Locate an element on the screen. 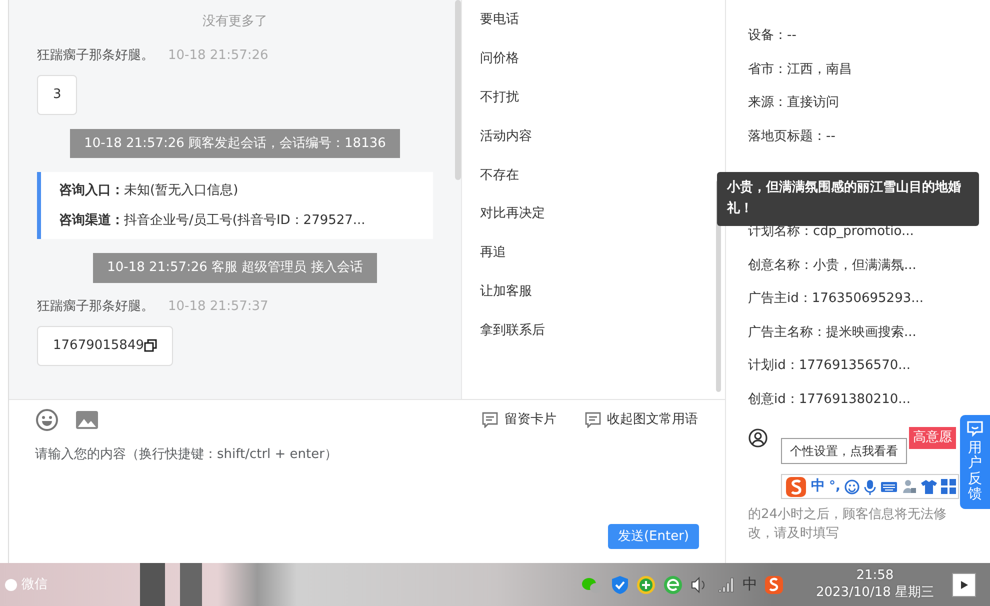 The width and height of the screenshot is (990, 606). timestamp: 10-18 21:57:26 is located at coordinates (218, 55).